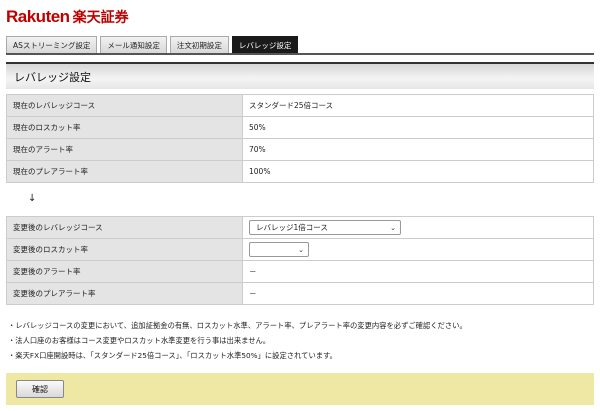 The width and height of the screenshot is (600, 411). What do you see at coordinates (265, 44) in the screenshot?
I see `tab-leverage-settings: レバレッジ設定` at bounding box center [265, 44].